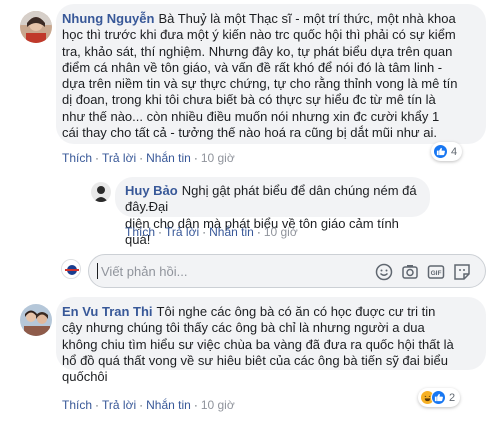  What do you see at coordinates (287, 271) in the screenshot?
I see `reply-input: Viết phản hồi... GIF` at bounding box center [287, 271].